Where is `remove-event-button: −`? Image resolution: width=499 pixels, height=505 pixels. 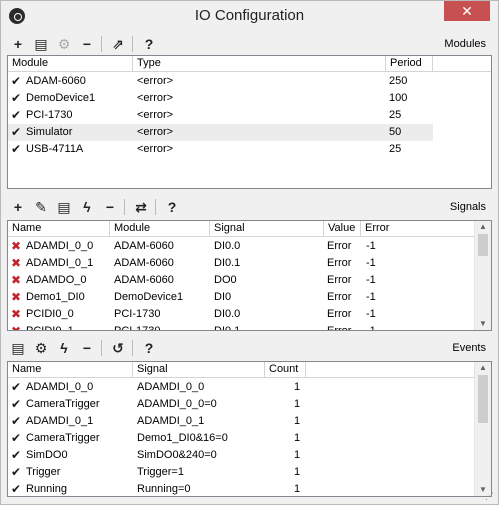
remove-event-button: − is located at coordinates (87, 348).